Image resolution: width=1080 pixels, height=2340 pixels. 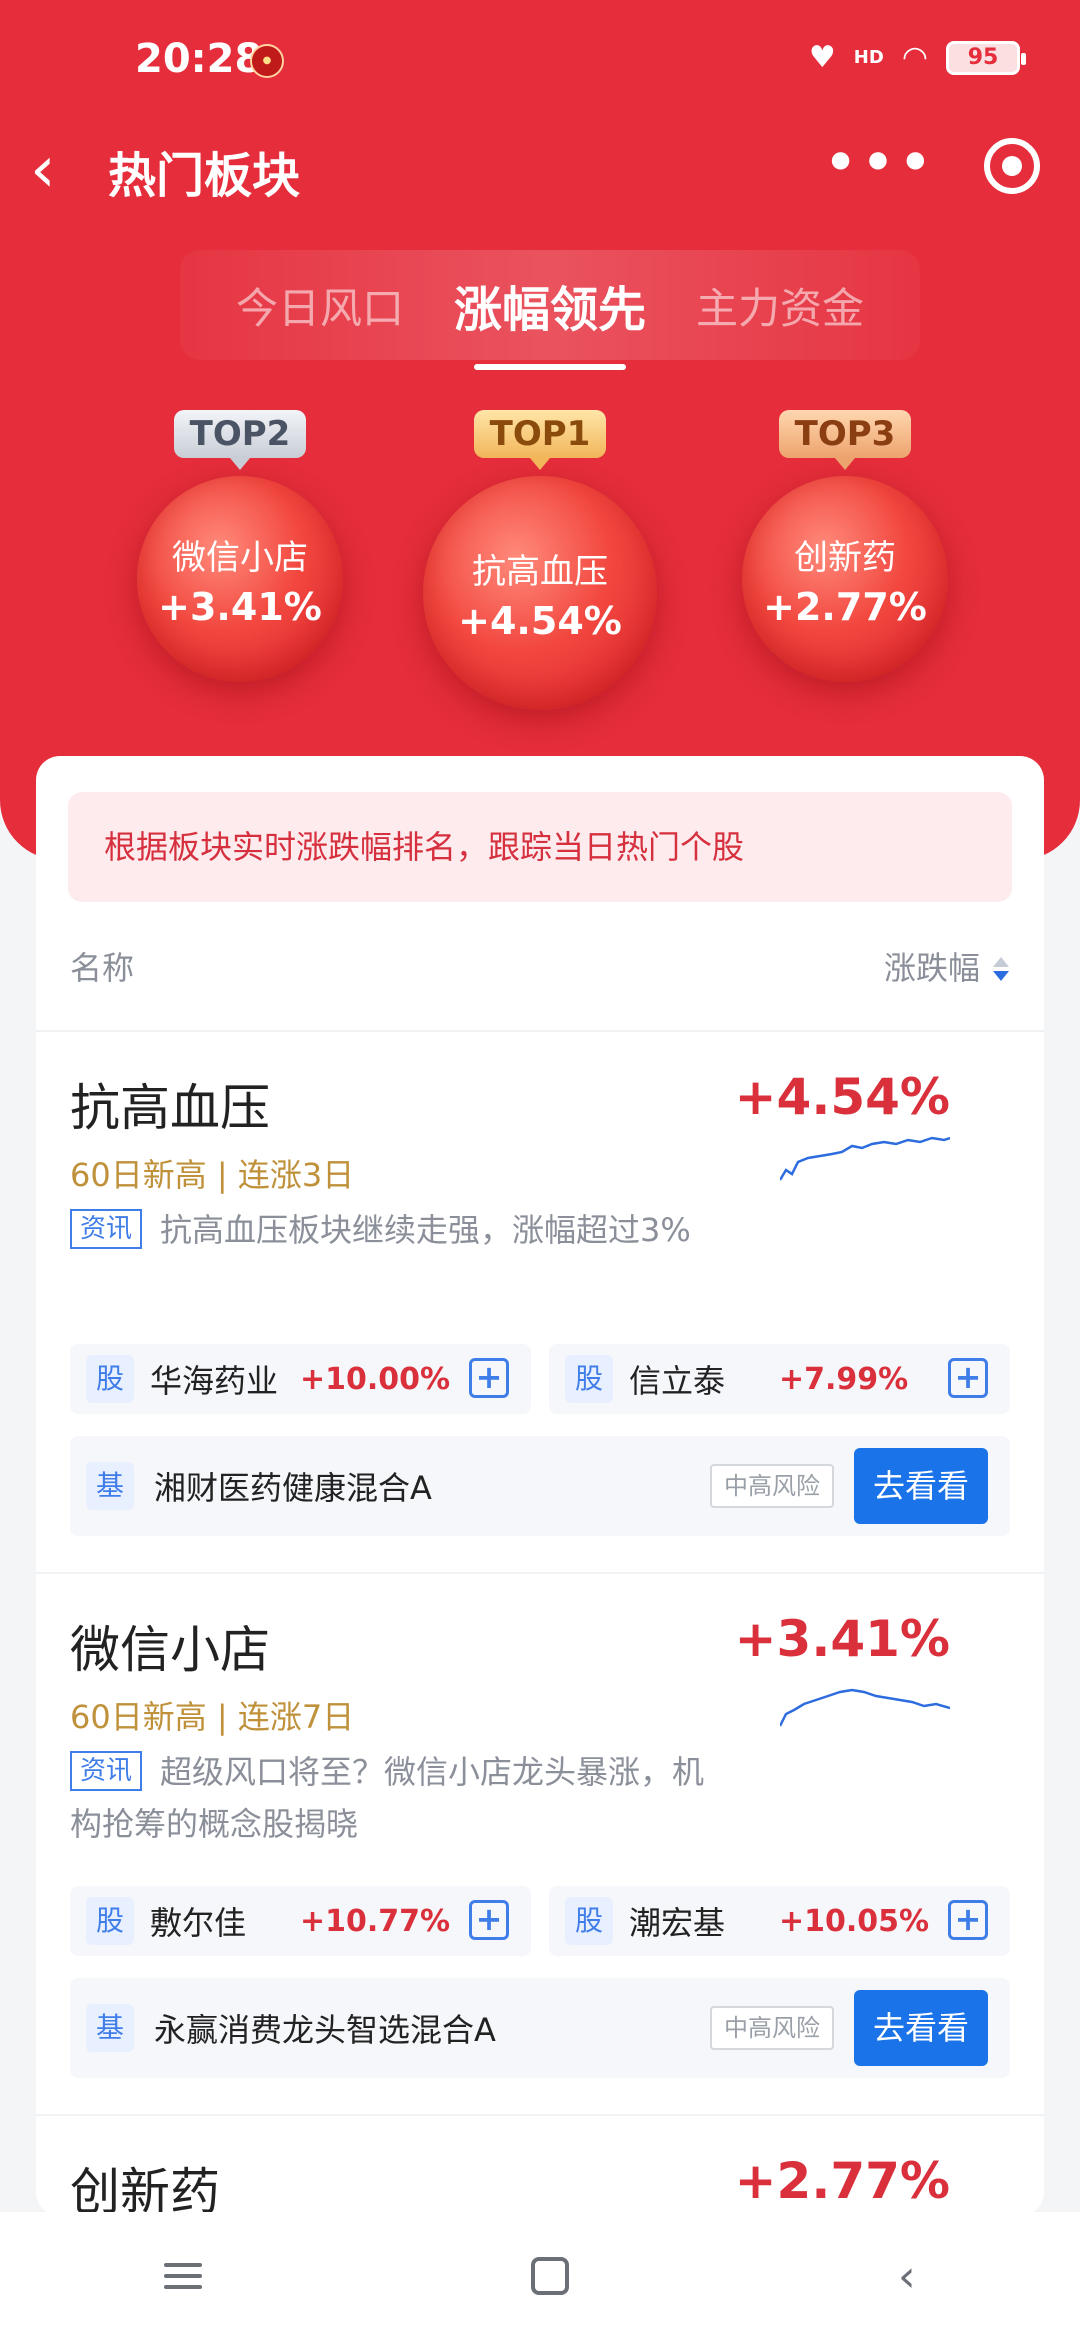 What do you see at coordinates (170, 1104) in the screenshot?
I see `sector-name: 抗高血压` at bounding box center [170, 1104].